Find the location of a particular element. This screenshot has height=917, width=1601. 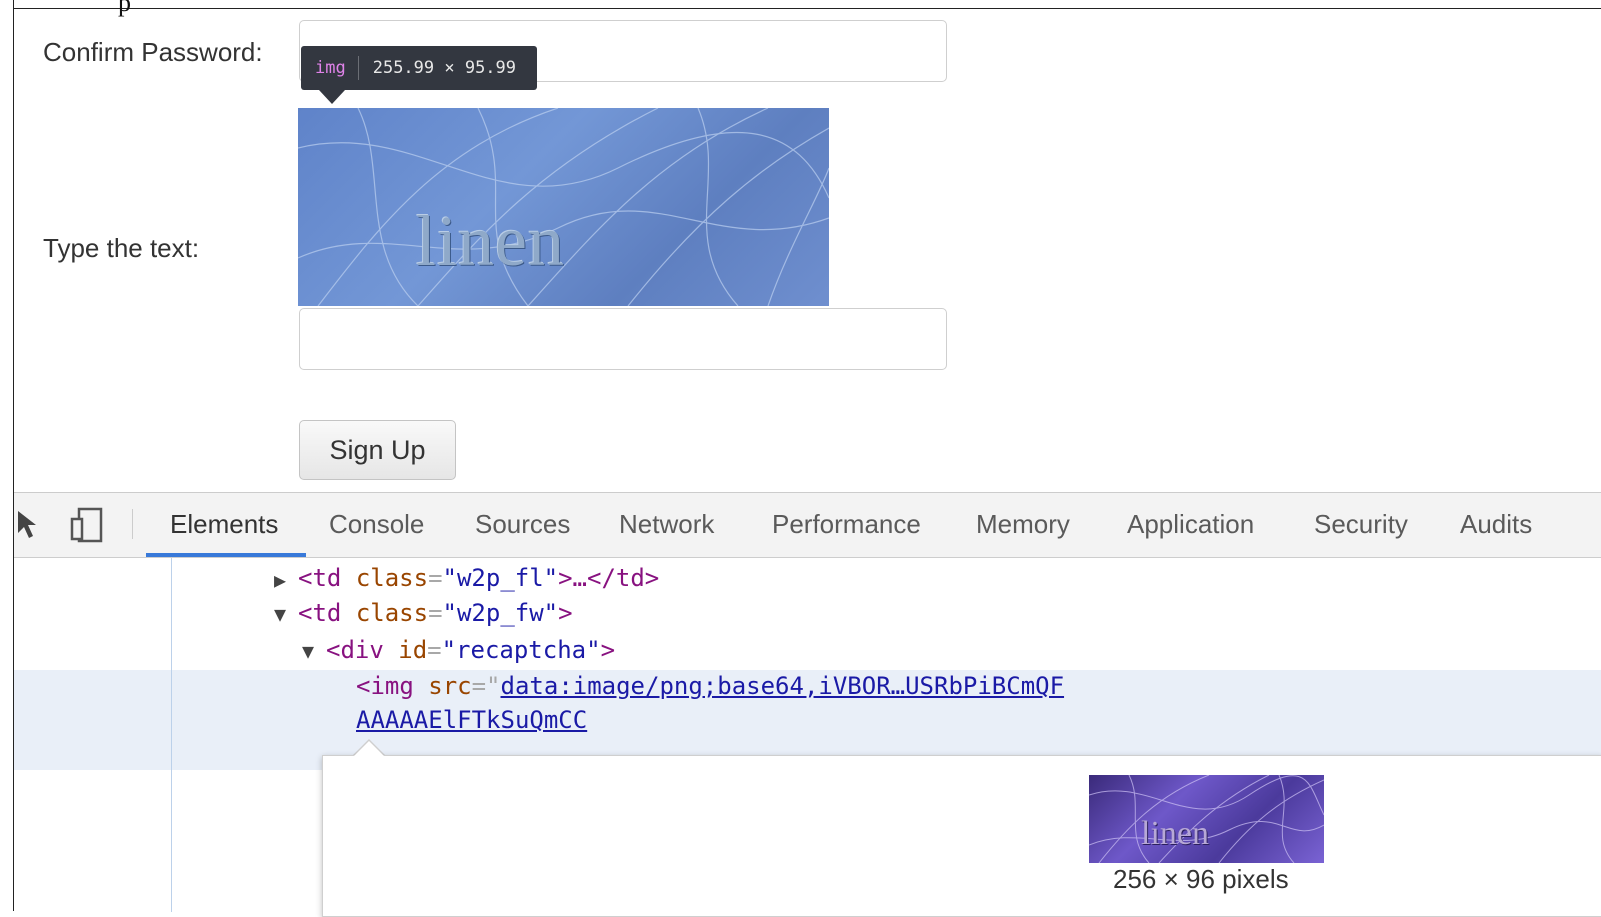

sign-up-button: Sign Up is located at coordinates (377, 450).